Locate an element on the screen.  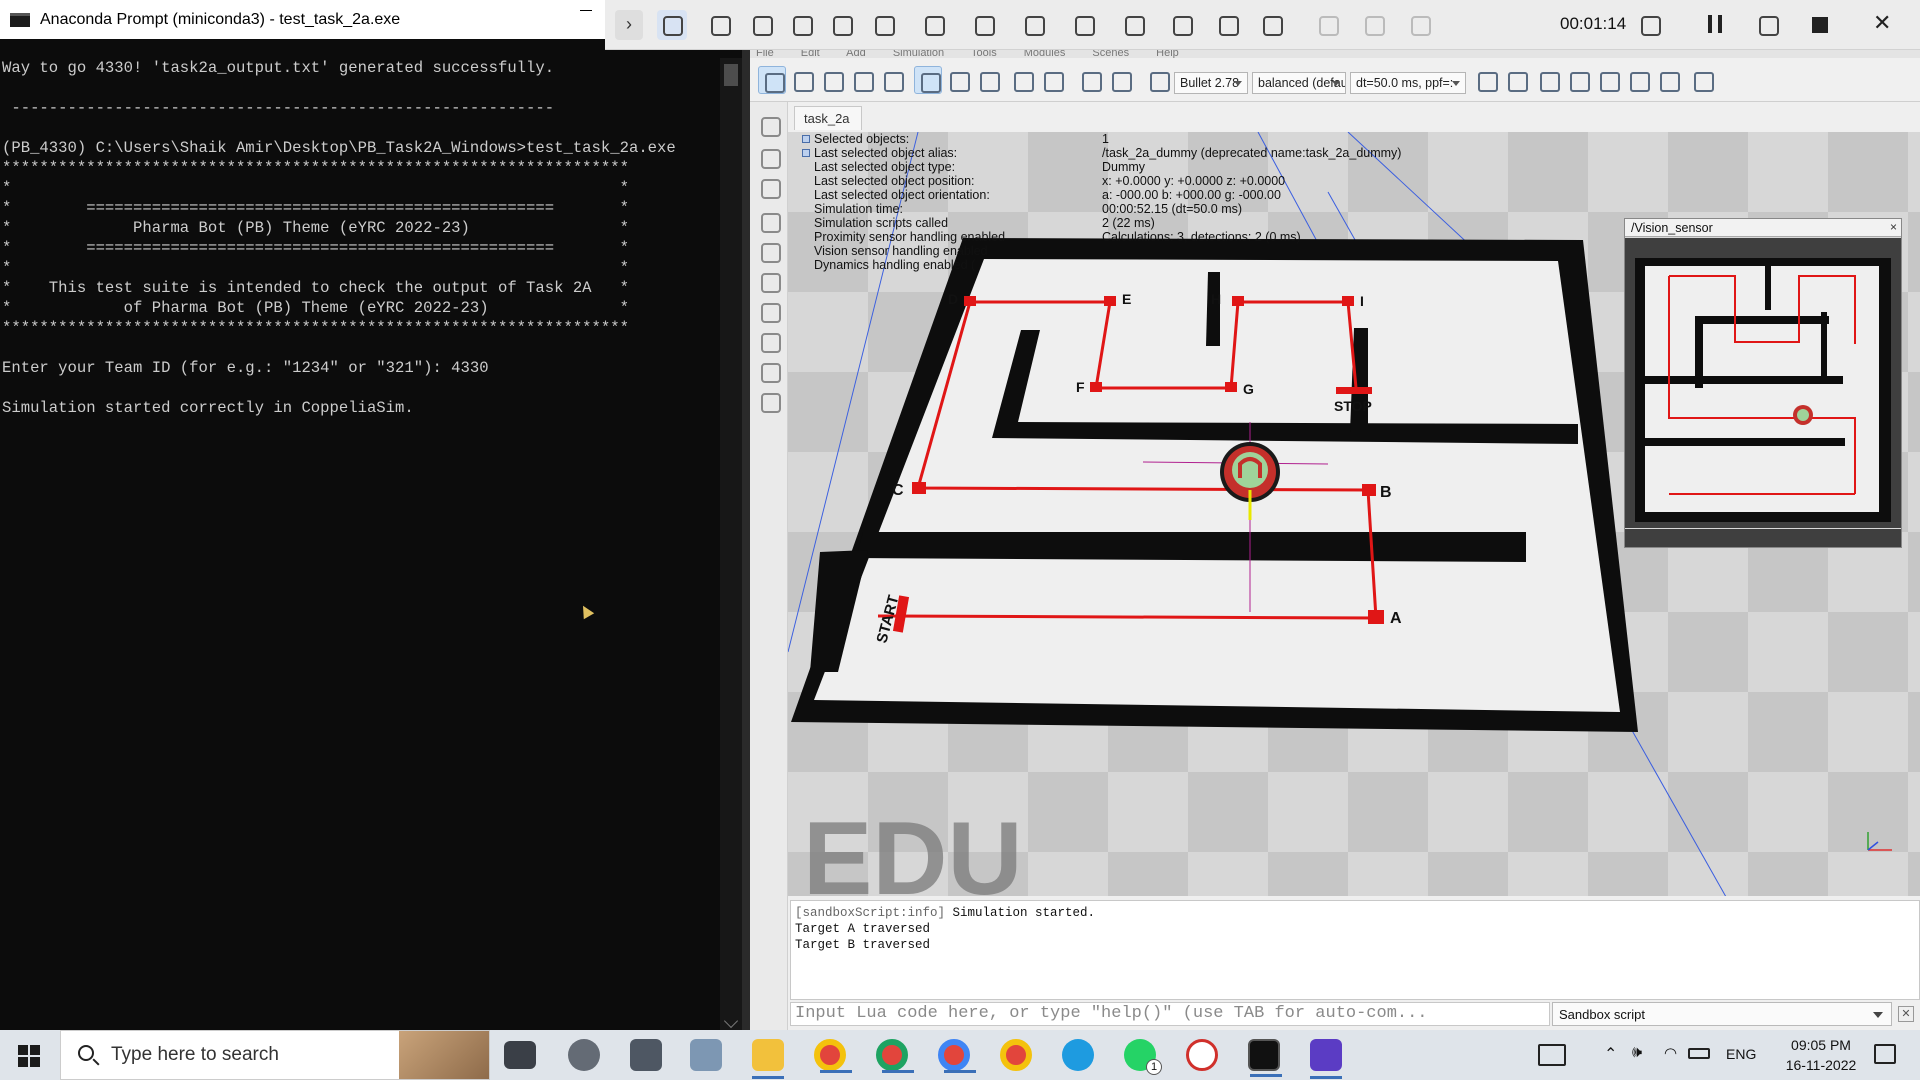
stop-recording-icon is located at coordinates (1820, 25).